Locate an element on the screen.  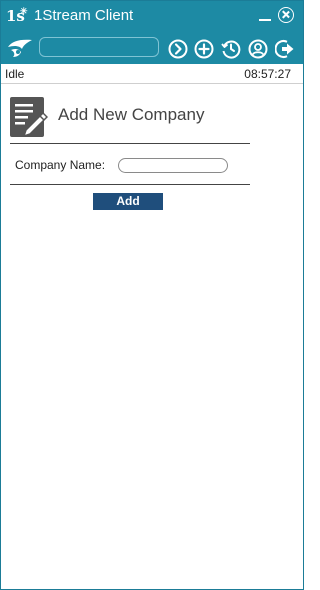
history-icon is located at coordinates (231, 49).